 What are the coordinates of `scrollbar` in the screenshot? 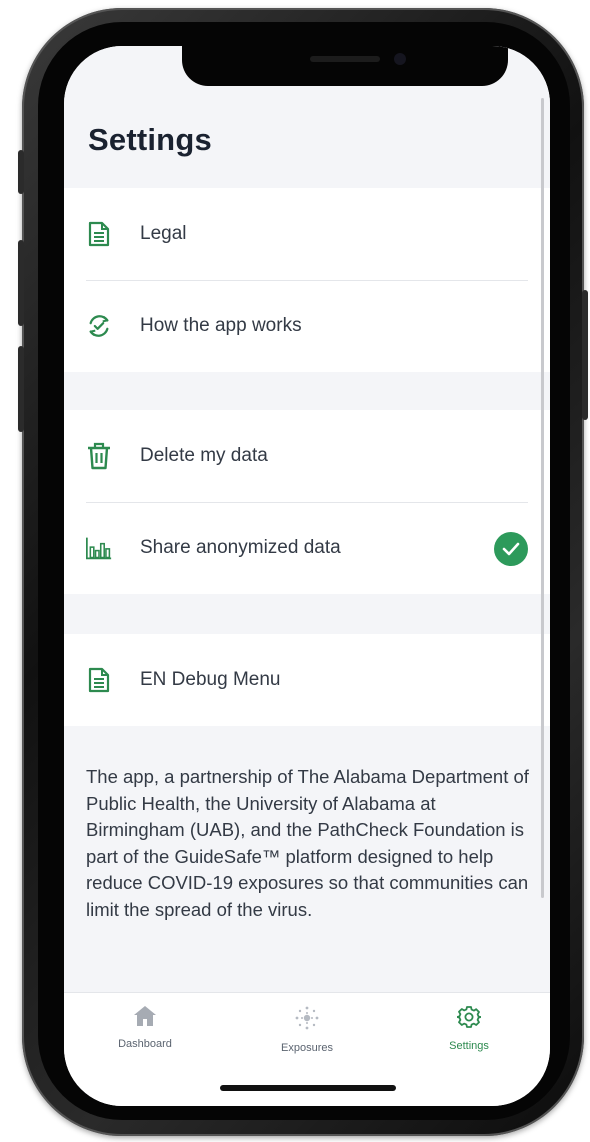 It's located at (542, 498).